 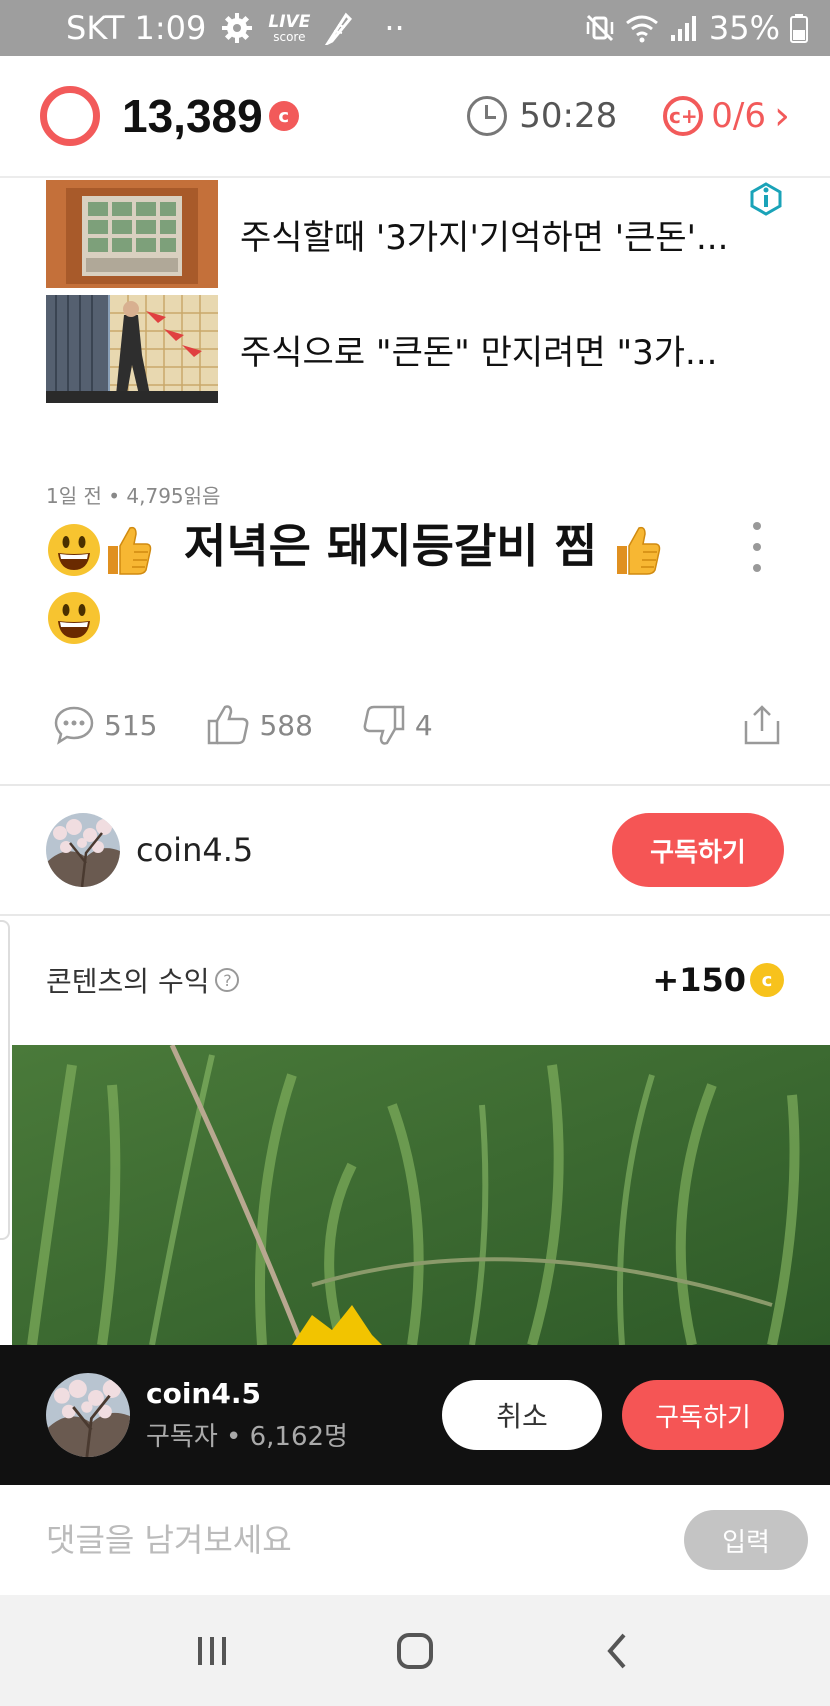 I want to click on submit-comment-button: 입력, so click(x=746, y=1540).